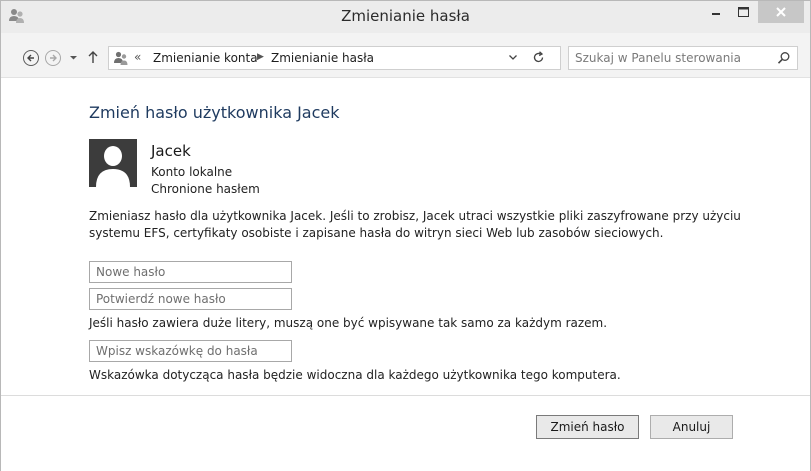 The image size is (811, 471). Describe the element at coordinates (93, 57) in the screenshot. I see `arrow-up-icon` at that location.